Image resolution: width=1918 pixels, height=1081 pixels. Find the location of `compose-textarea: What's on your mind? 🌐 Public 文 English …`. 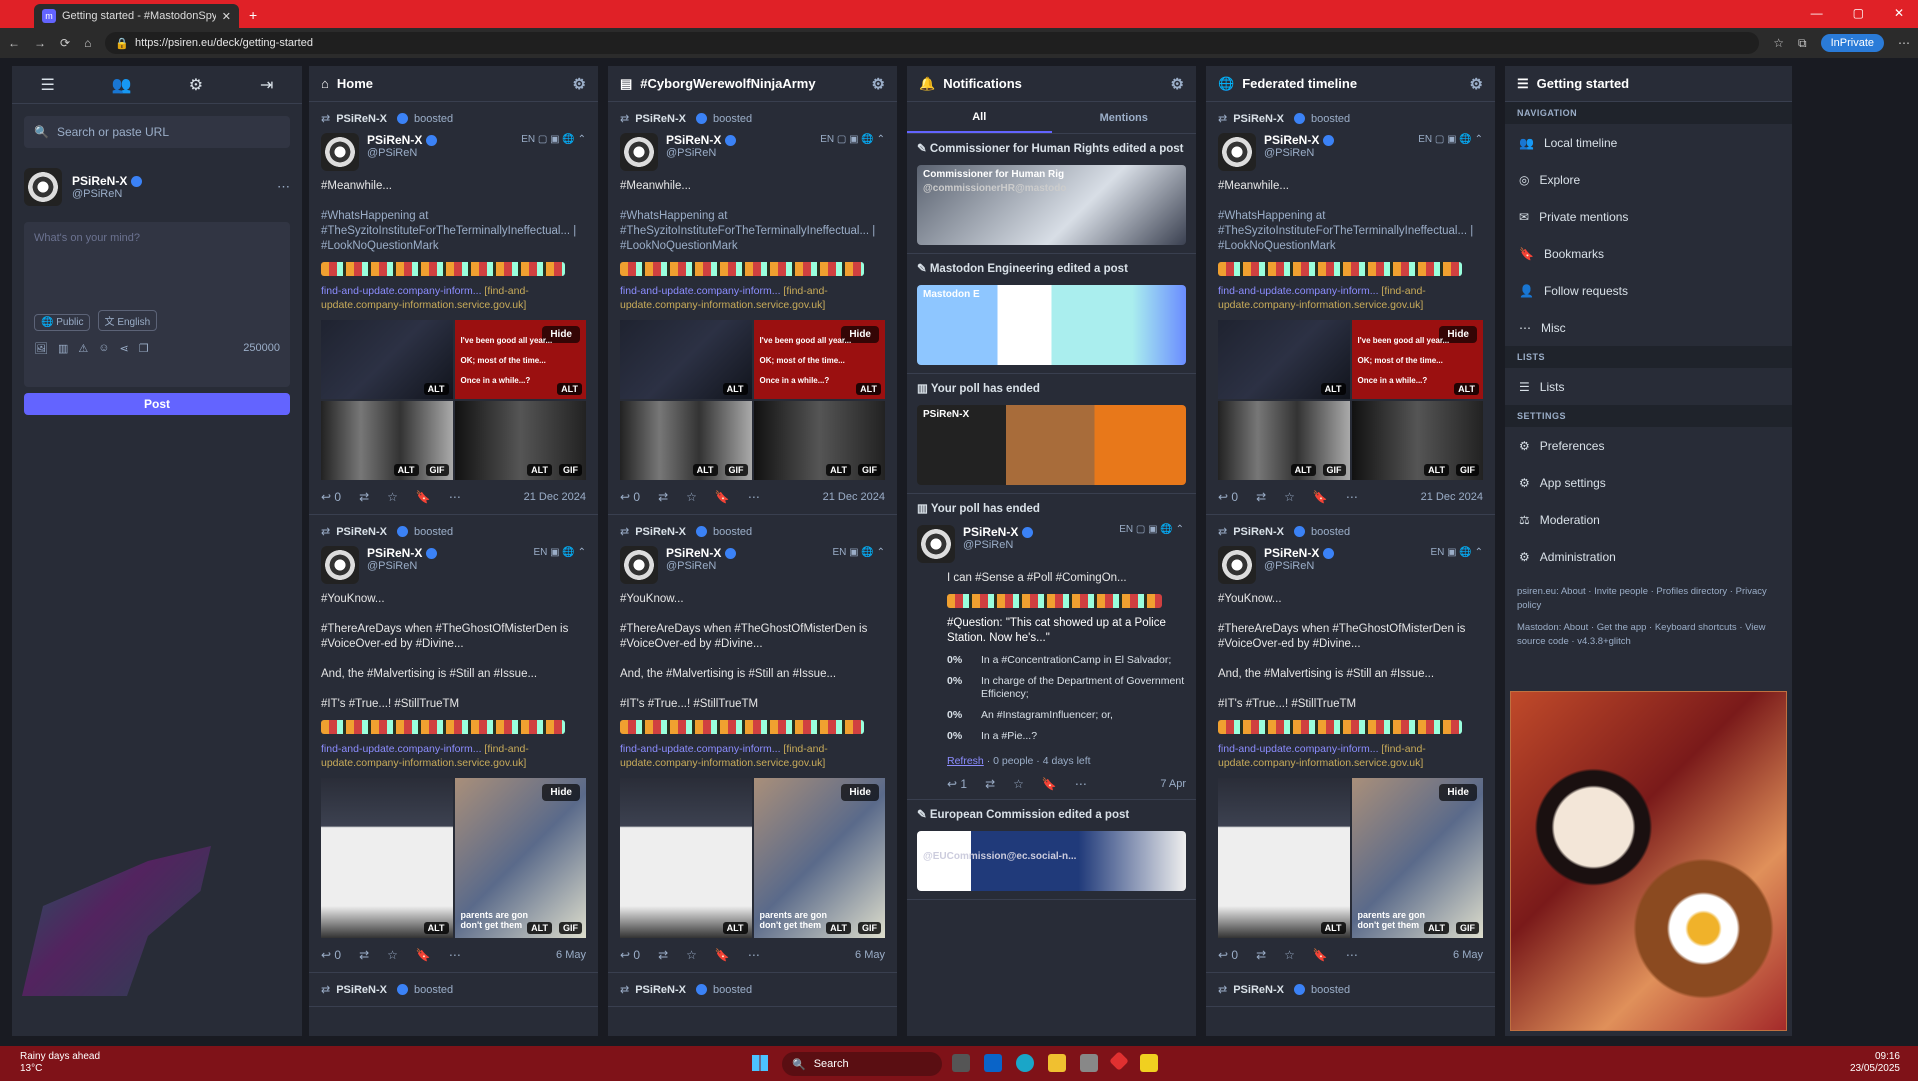

compose-textarea: What's on your mind? 🌐 Public 文 English … is located at coordinates (157, 304).